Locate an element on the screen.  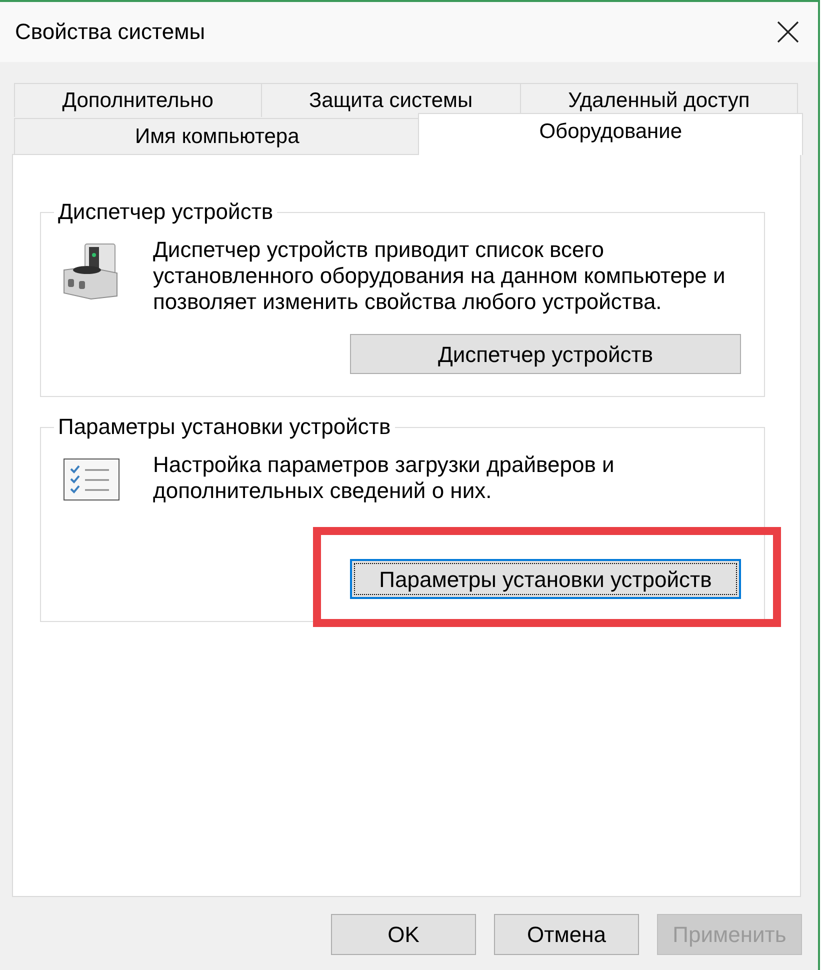
tab: Дополнительно is located at coordinates (138, 100).